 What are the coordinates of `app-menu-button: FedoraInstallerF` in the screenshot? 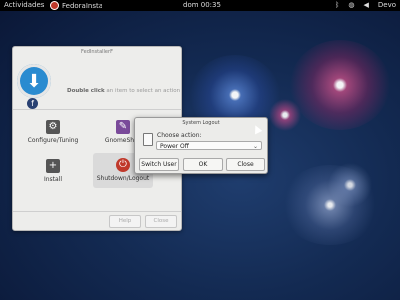 It's located at (76, 5).